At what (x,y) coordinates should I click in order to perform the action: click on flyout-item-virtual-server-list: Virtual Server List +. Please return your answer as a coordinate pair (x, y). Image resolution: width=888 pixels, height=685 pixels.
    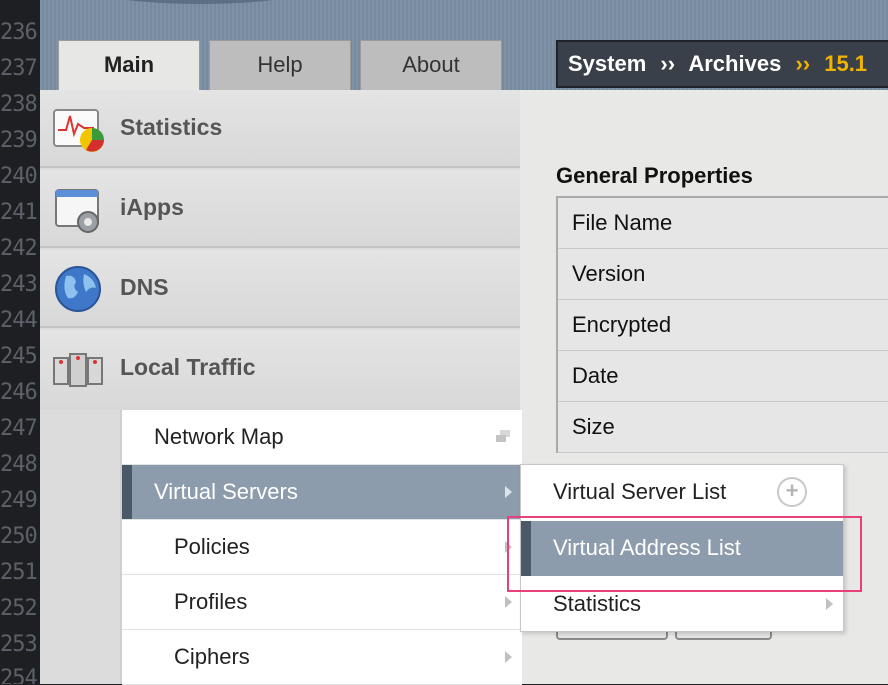
    Looking at the image, I should click on (682, 492).